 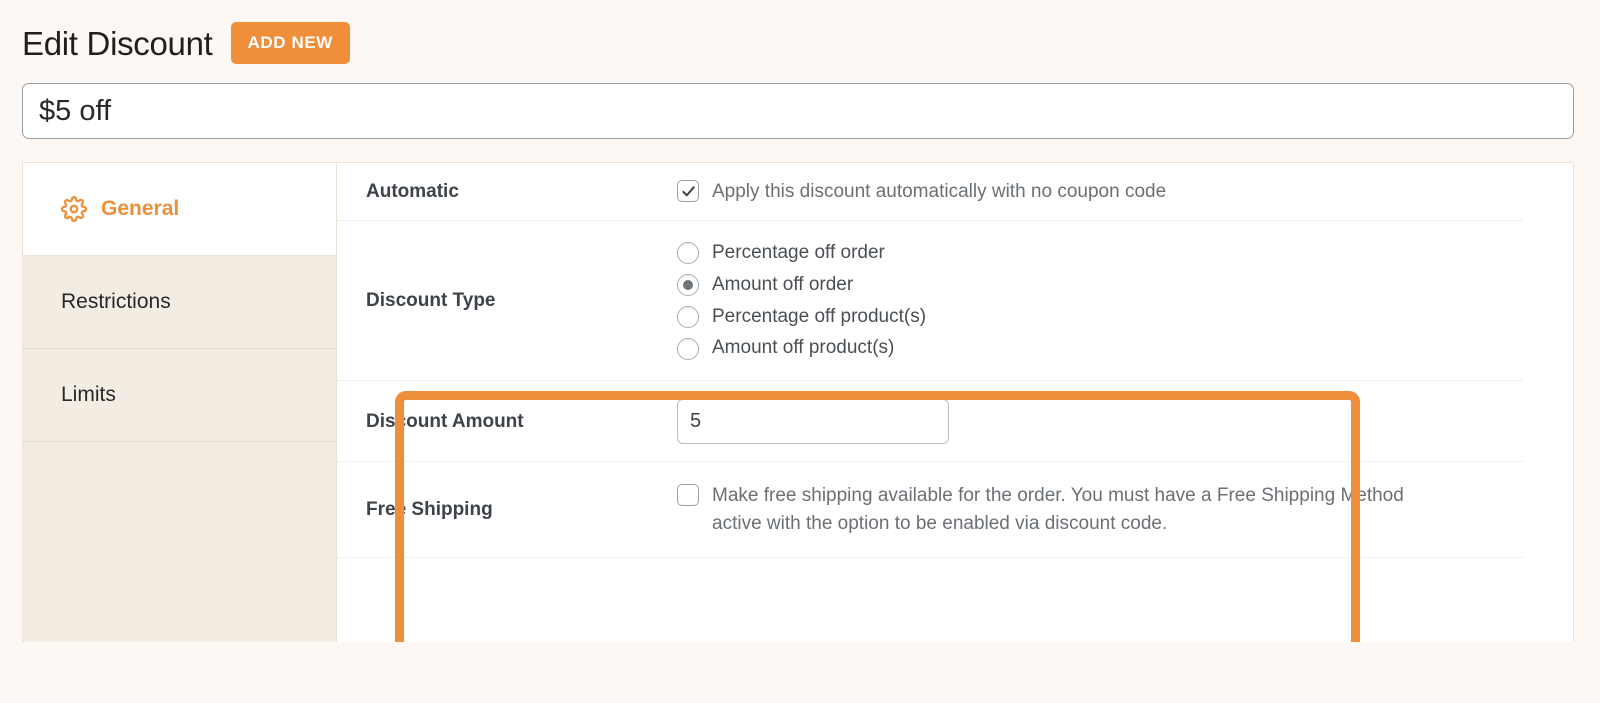 I want to click on radio-label-amount-off-order: Amount off order, so click(x=783, y=284).